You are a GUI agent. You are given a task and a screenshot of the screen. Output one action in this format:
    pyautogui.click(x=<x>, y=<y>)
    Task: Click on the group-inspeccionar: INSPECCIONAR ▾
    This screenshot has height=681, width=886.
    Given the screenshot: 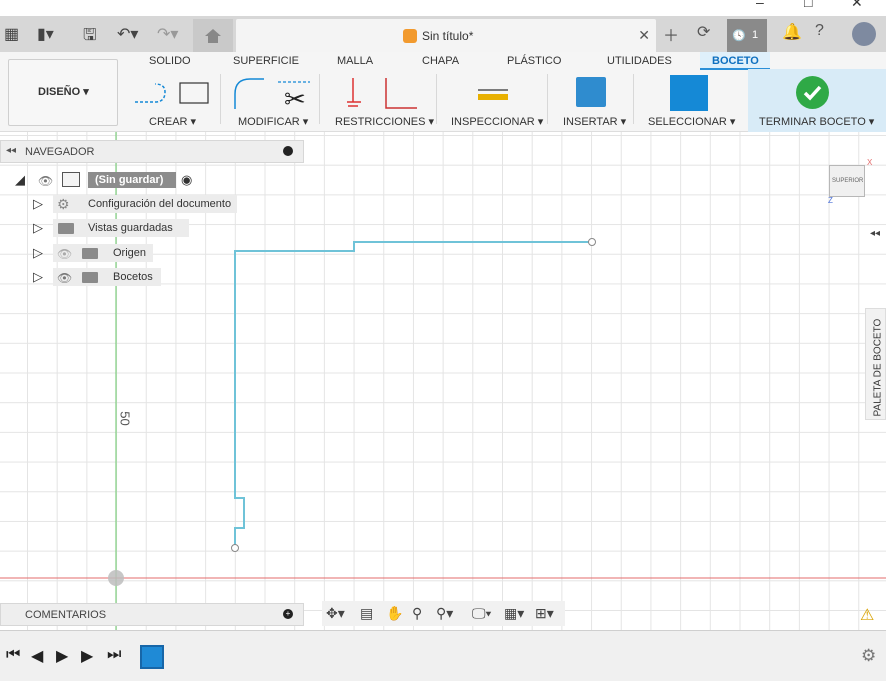 What is the action you would take?
    pyautogui.click(x=497, y=121)
    